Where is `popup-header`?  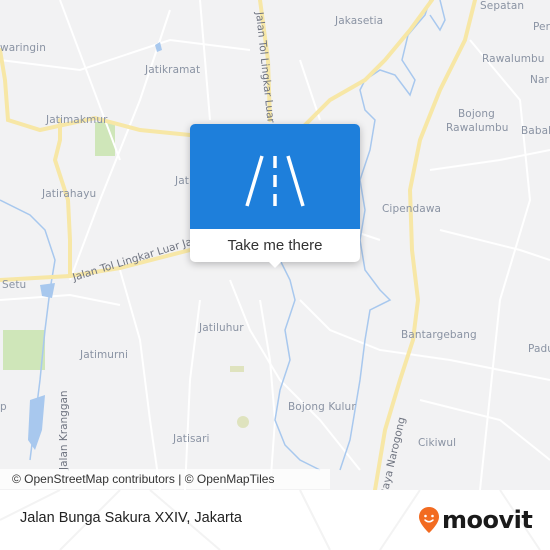 popup-header is located at coordinates (275, 176).